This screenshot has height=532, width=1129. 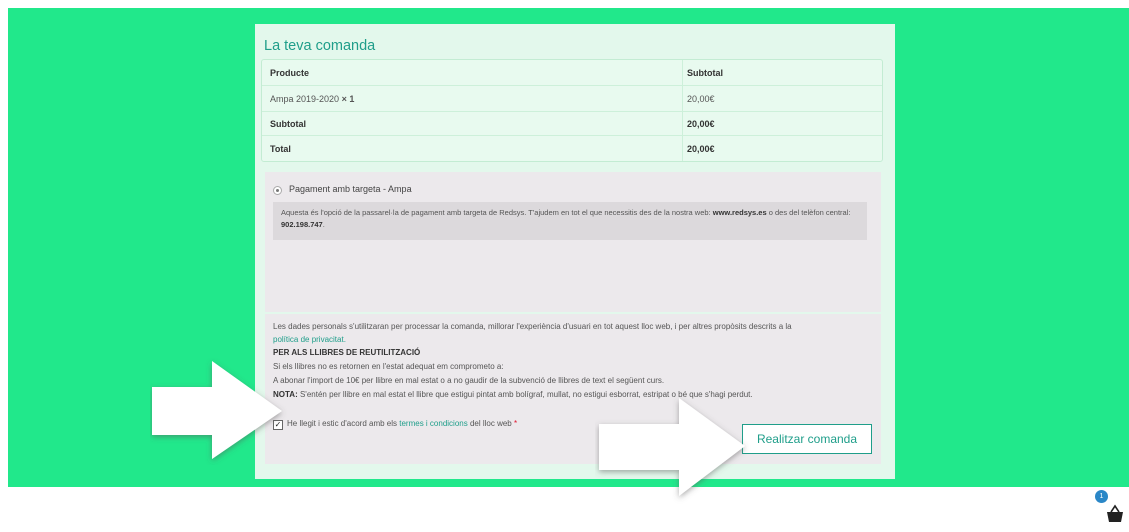 I want to click on table-row: Subtotal 20,00€, so click(x=572, y=123).